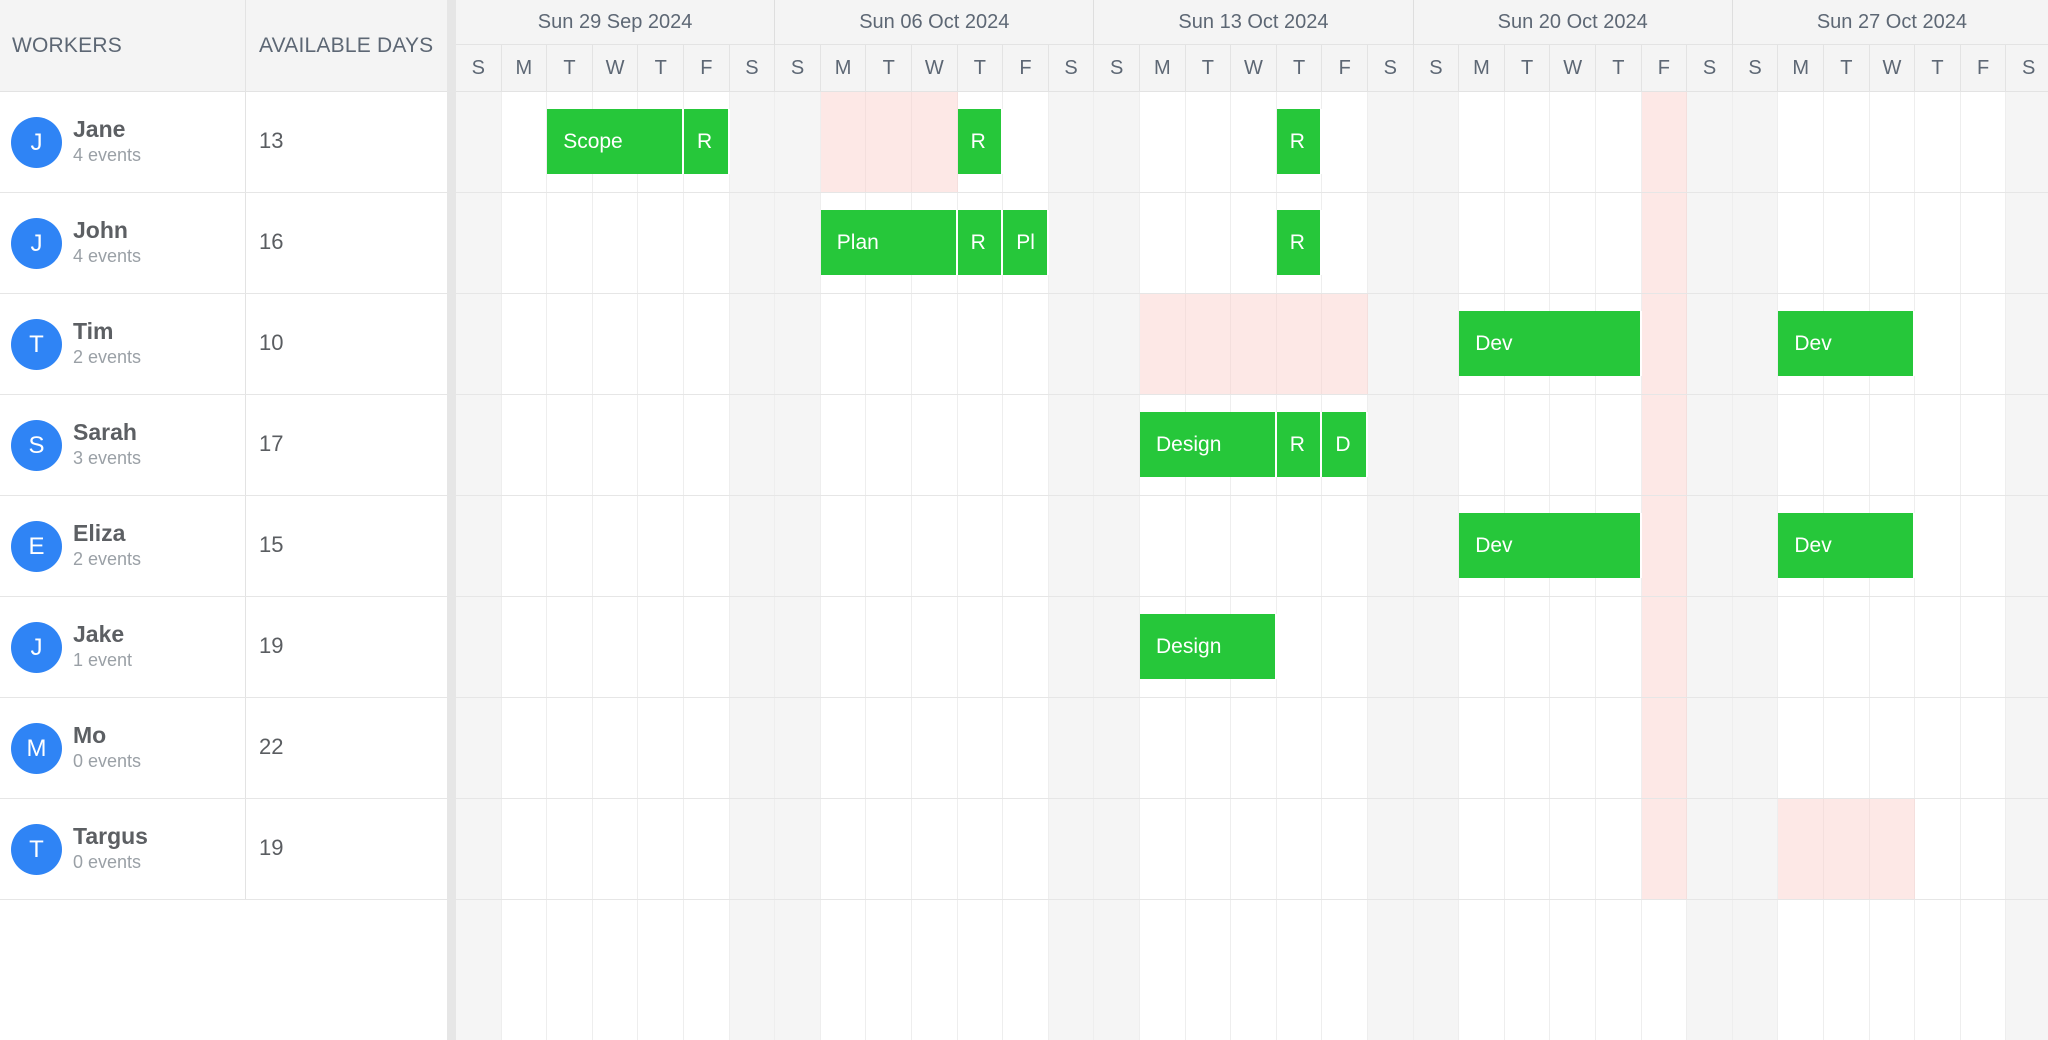 Image resolution: width=2048 pixels, height=1040 pixels. I want to click on worker-event-count: 2 events, so click(107, 559).